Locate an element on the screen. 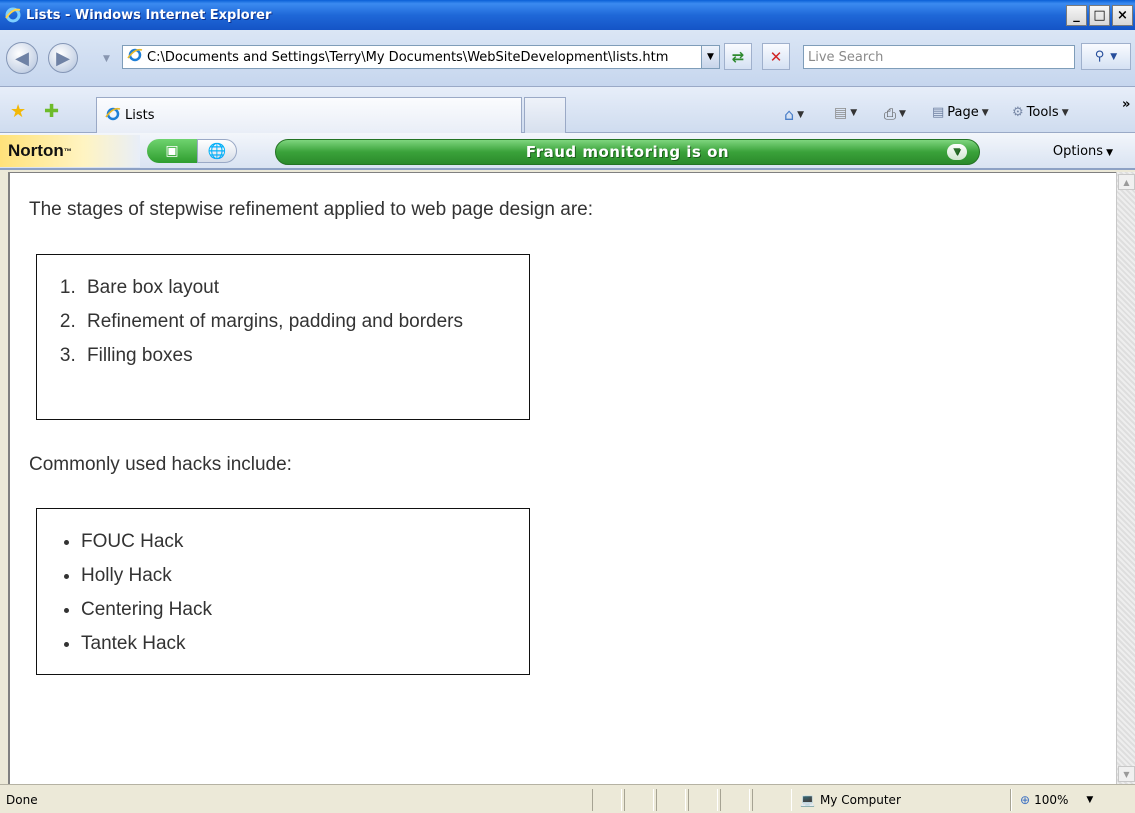 The image size is (1135, 813). zoom-control: ⊕ 100% ▼ is located at coordinates (1056, 800).